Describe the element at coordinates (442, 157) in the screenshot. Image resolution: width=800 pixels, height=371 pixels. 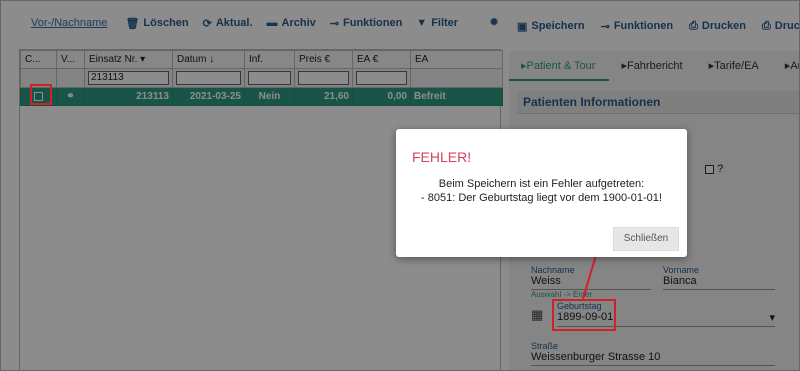
I see `dialog-title: FEHLER!` at that location.